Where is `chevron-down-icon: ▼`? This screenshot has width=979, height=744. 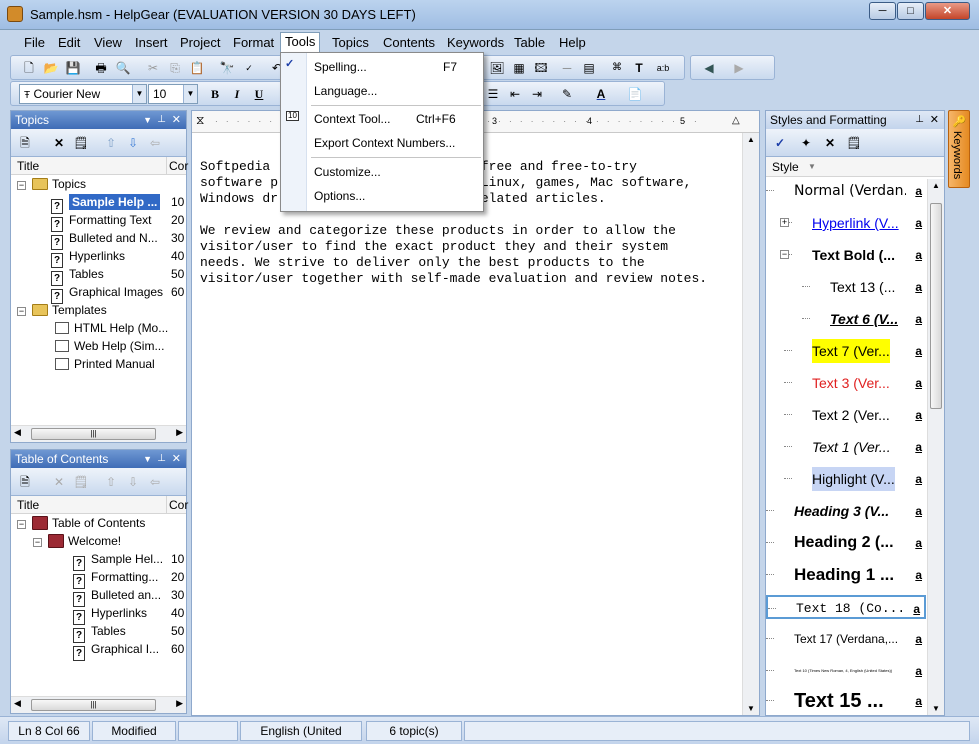
chevron-down-icon: ▼ is located at coordinates (139, 94).